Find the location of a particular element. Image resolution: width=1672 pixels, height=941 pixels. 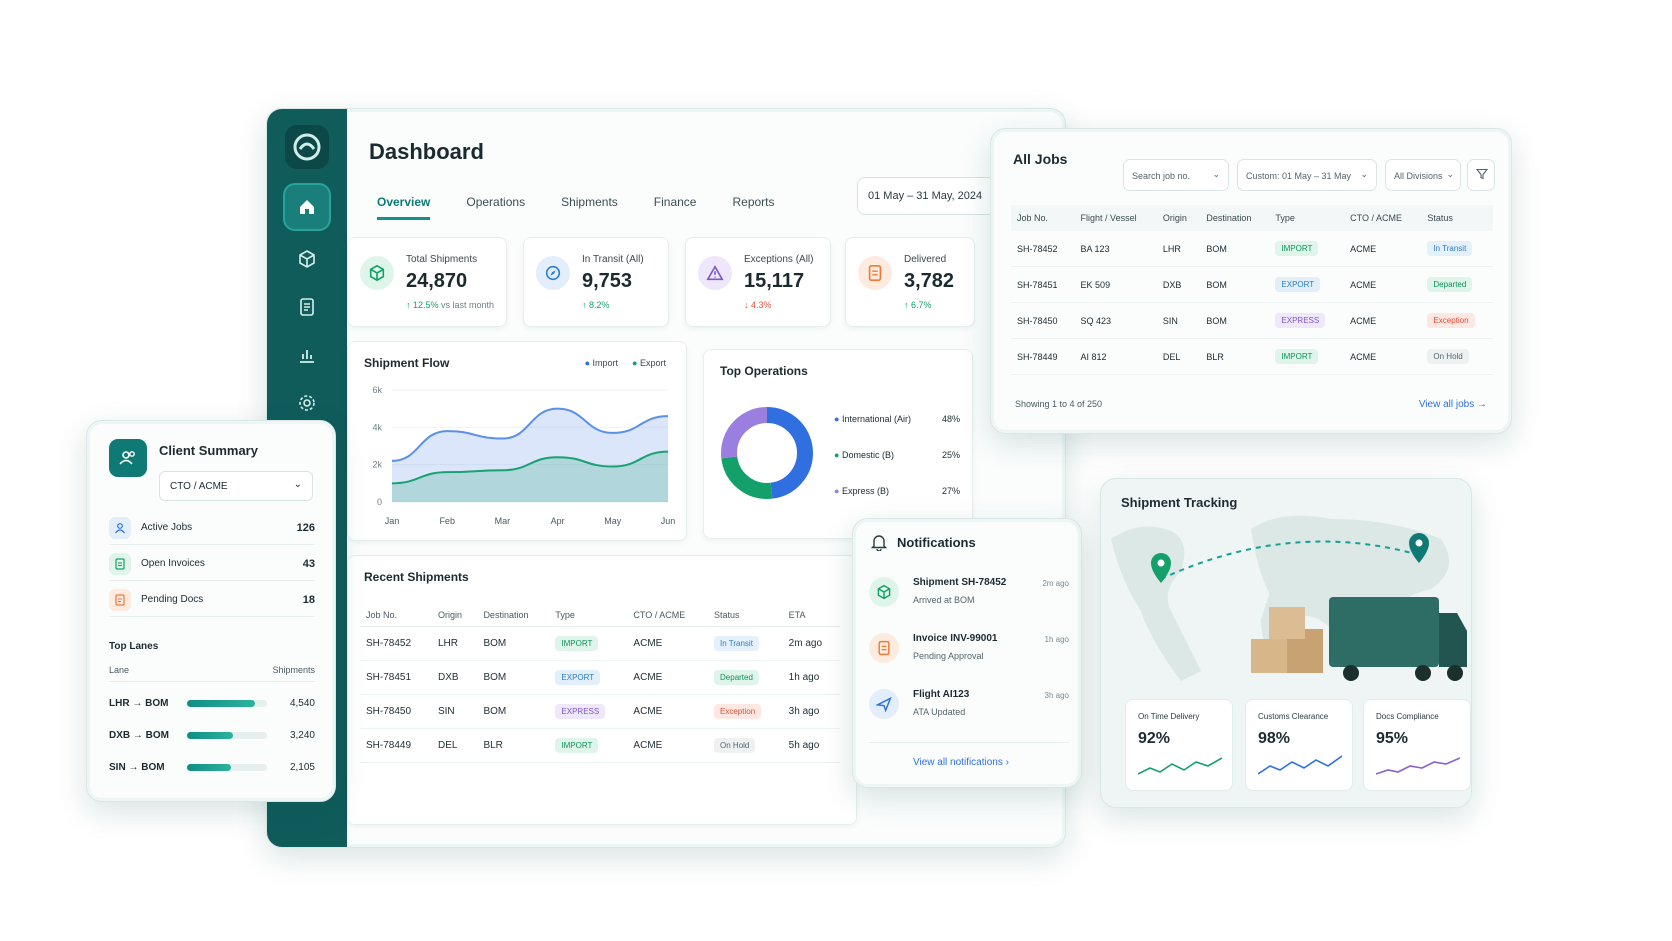

sidebar-item-documents is located at coordinates (307, 307).